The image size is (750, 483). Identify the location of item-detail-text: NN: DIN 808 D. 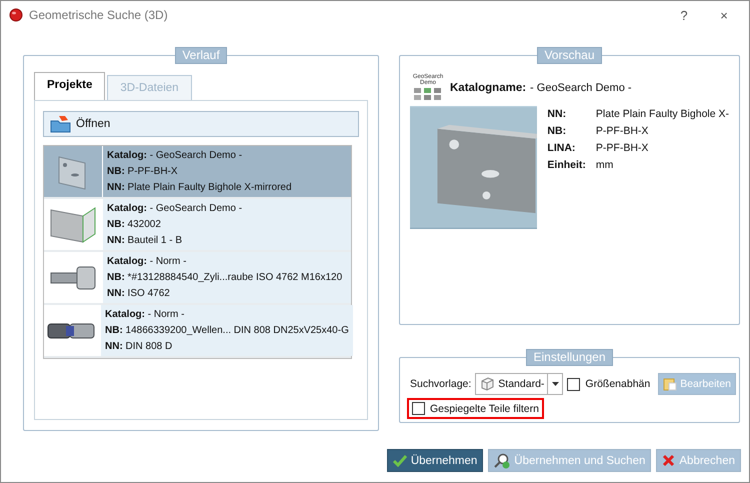
(139, 347).